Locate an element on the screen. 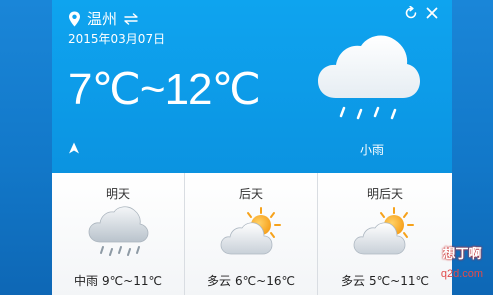  forecast-card-day-after: 后天 多云 6℃~16℃ is located at coordinates (251, 234).